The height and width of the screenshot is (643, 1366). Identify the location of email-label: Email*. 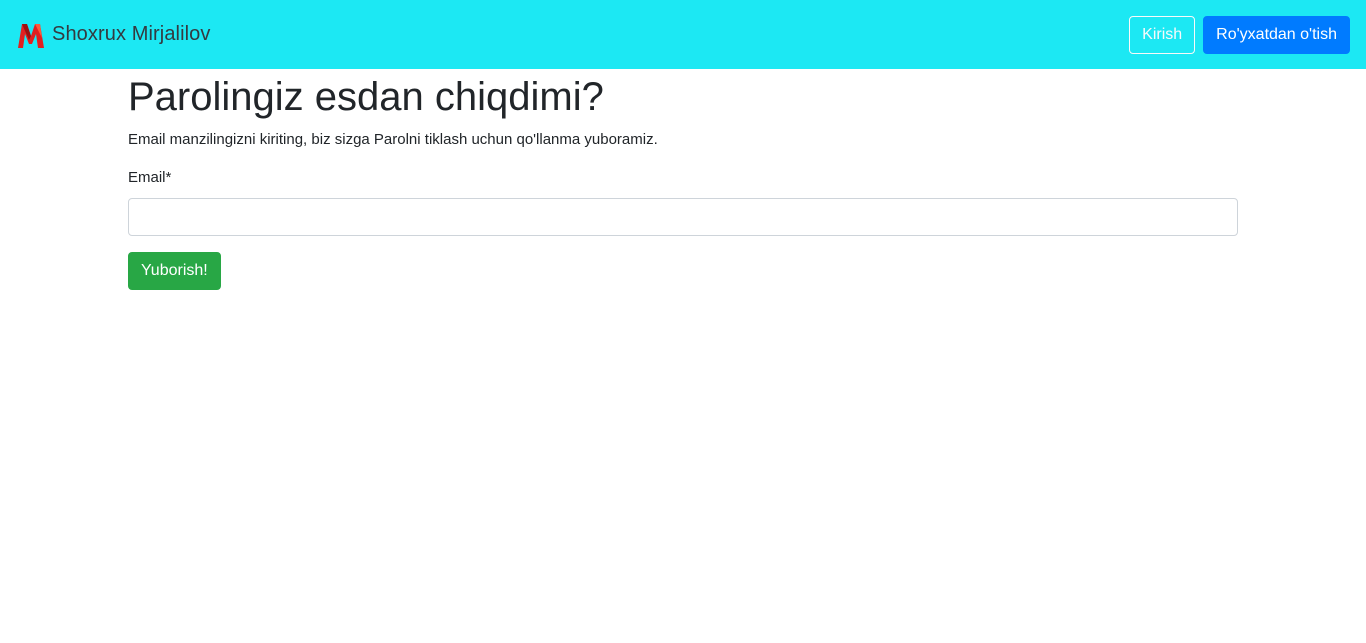
(150, 177).